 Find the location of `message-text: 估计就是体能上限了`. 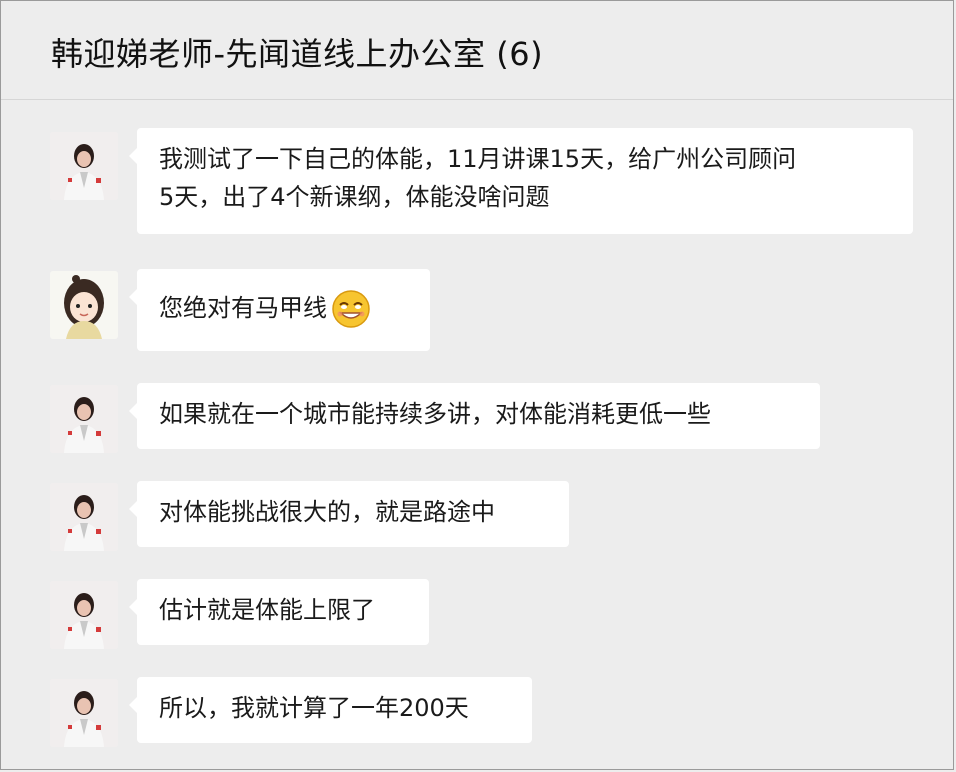

message-text: 估计就是体能上限了 is located at coordinates (267, 610).